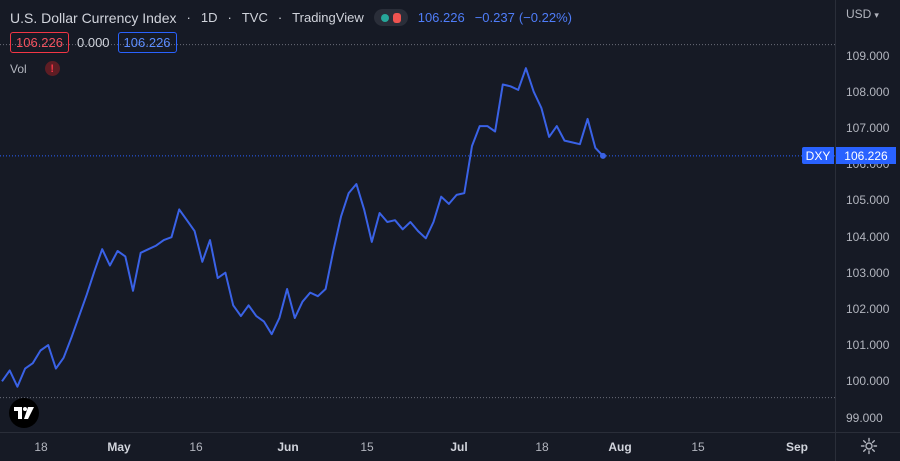 Image resolution: width=900 pixels, height=461 pixels. I want to click on tradingview-logo-icon, so click(24, 413).